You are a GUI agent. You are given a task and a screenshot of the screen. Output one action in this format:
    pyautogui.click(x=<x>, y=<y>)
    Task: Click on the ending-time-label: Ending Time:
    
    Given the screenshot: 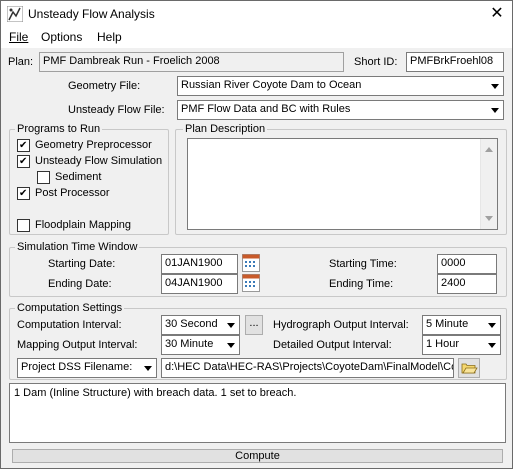 What is the action you would take?
    pyautogui.click(x=361, y=284)
    